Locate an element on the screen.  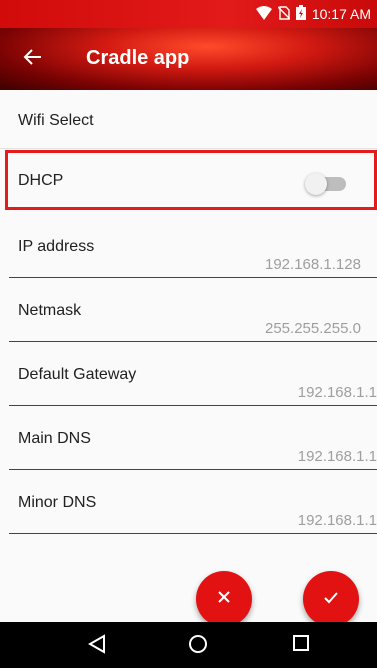
wifi-select-label: Wifi Select is located at coordinates (56, 120).